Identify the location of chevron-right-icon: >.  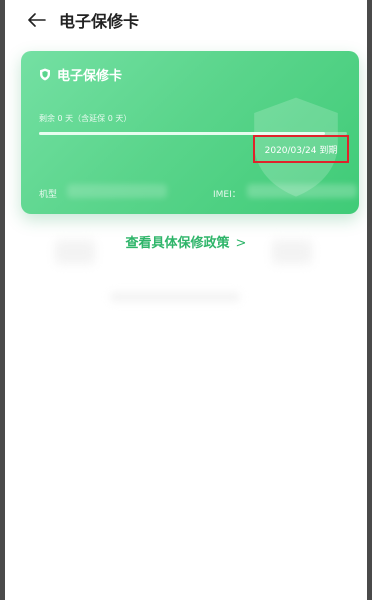
(241, 243).